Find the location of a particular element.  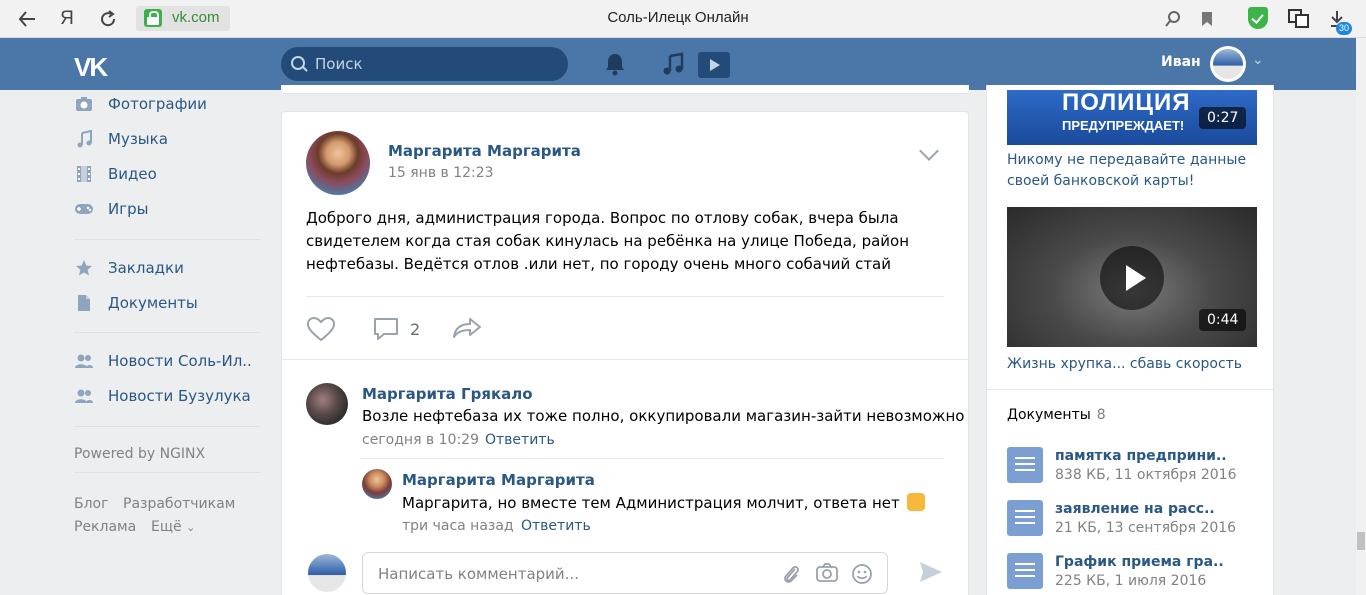

shield-icon is located at coordinates (1258, 18).